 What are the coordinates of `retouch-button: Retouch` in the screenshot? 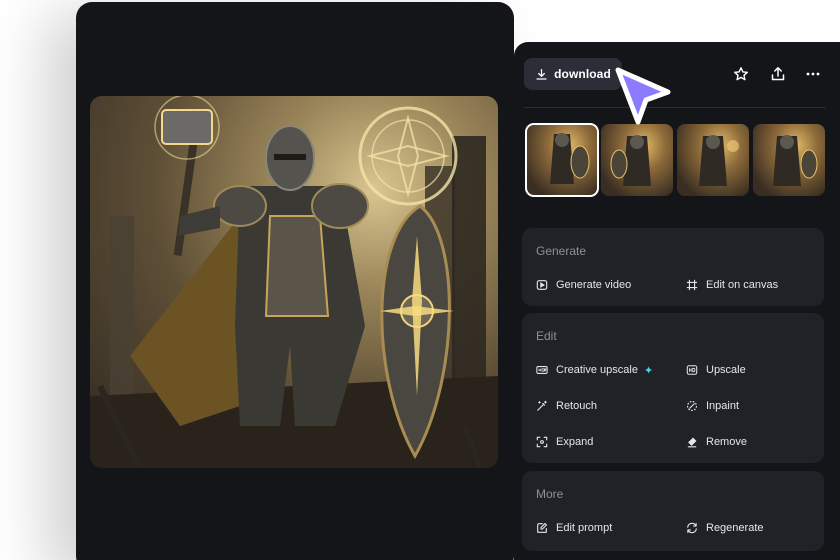 It's located at (566, 406).